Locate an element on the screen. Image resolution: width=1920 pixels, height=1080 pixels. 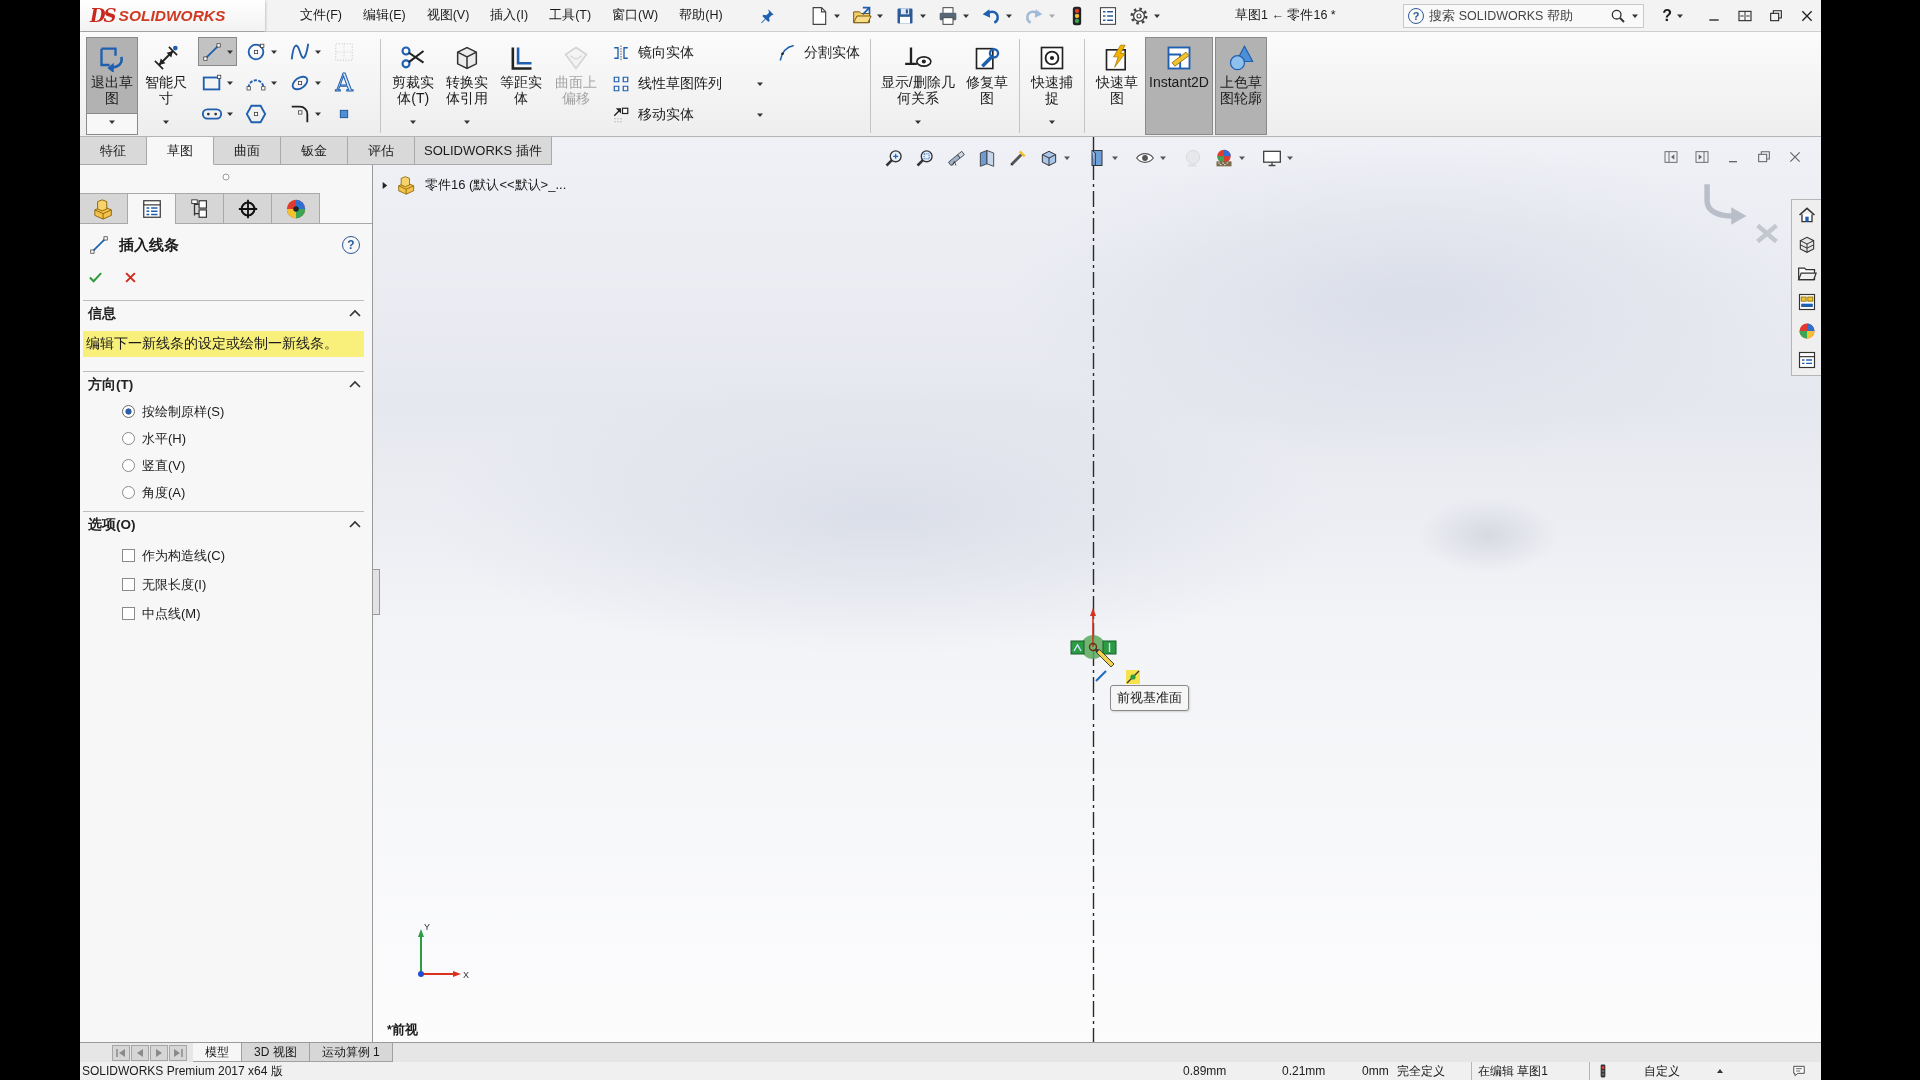
line-button is located at coordinates (218, 51).